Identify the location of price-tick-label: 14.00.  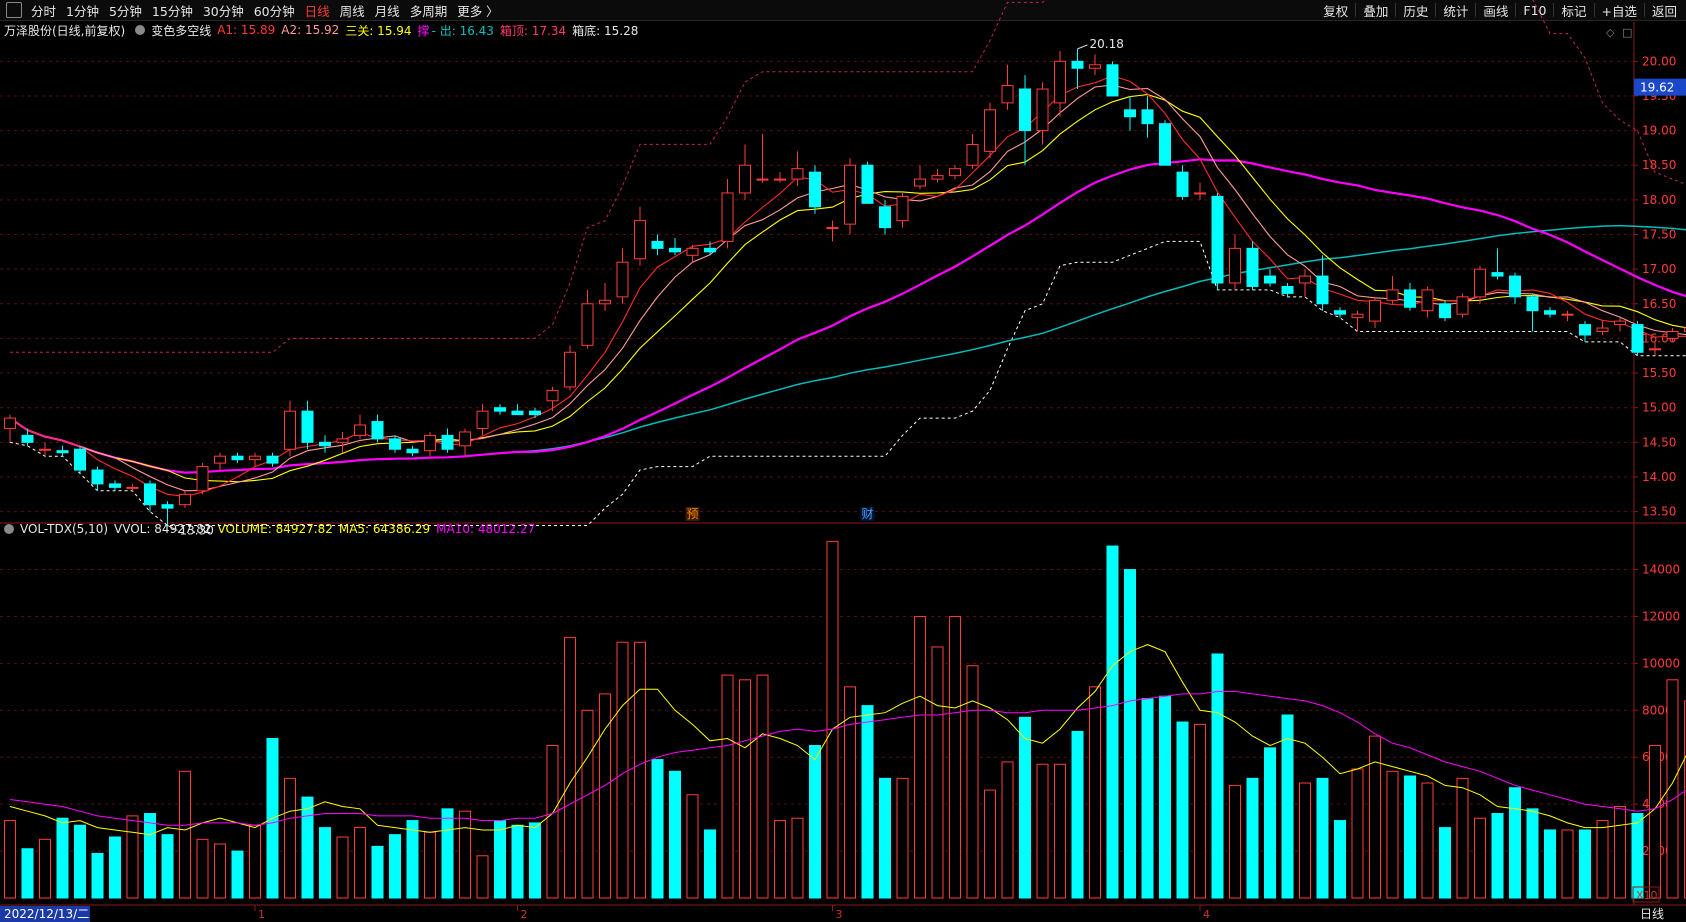
(1659, 477).